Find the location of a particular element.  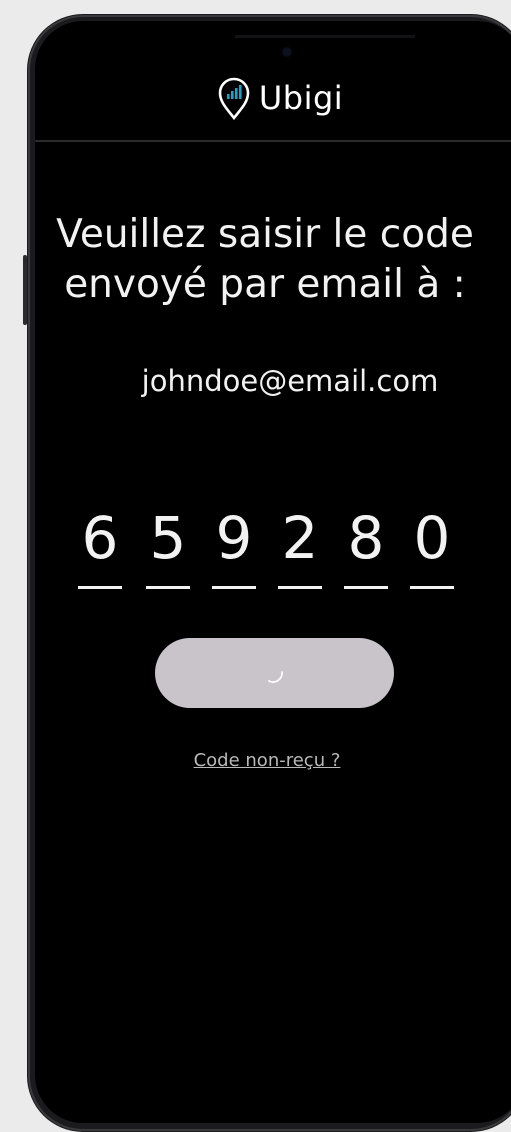

code-digit-field: 6 is located at coordinates (100, 548).